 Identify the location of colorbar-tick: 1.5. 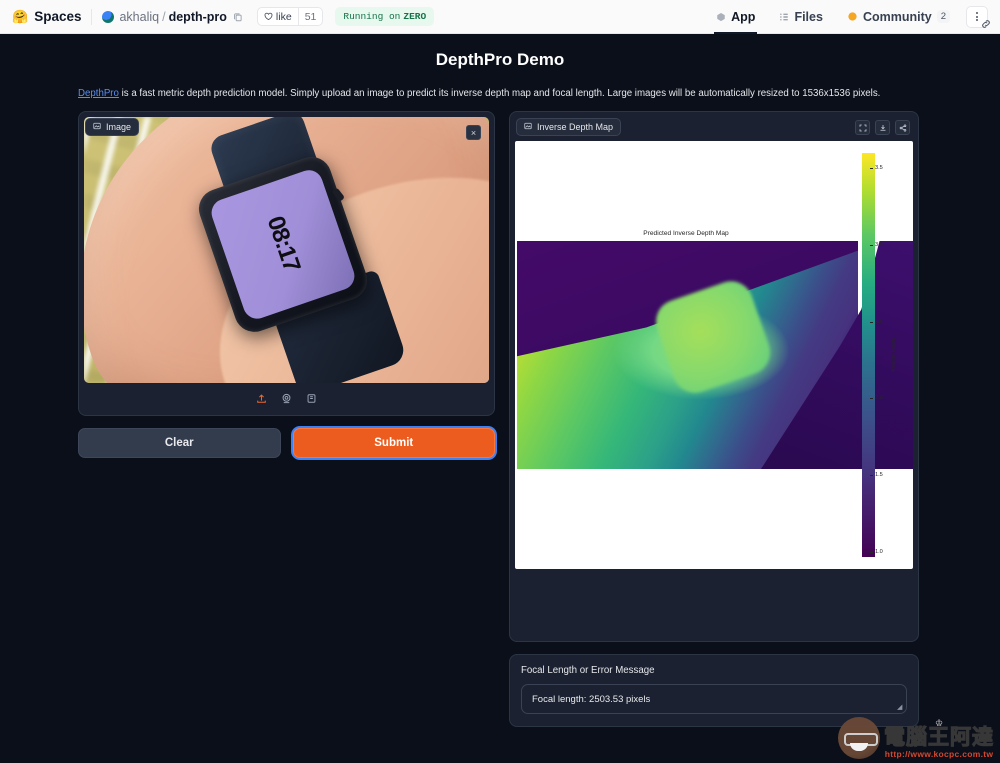
(876, 475).